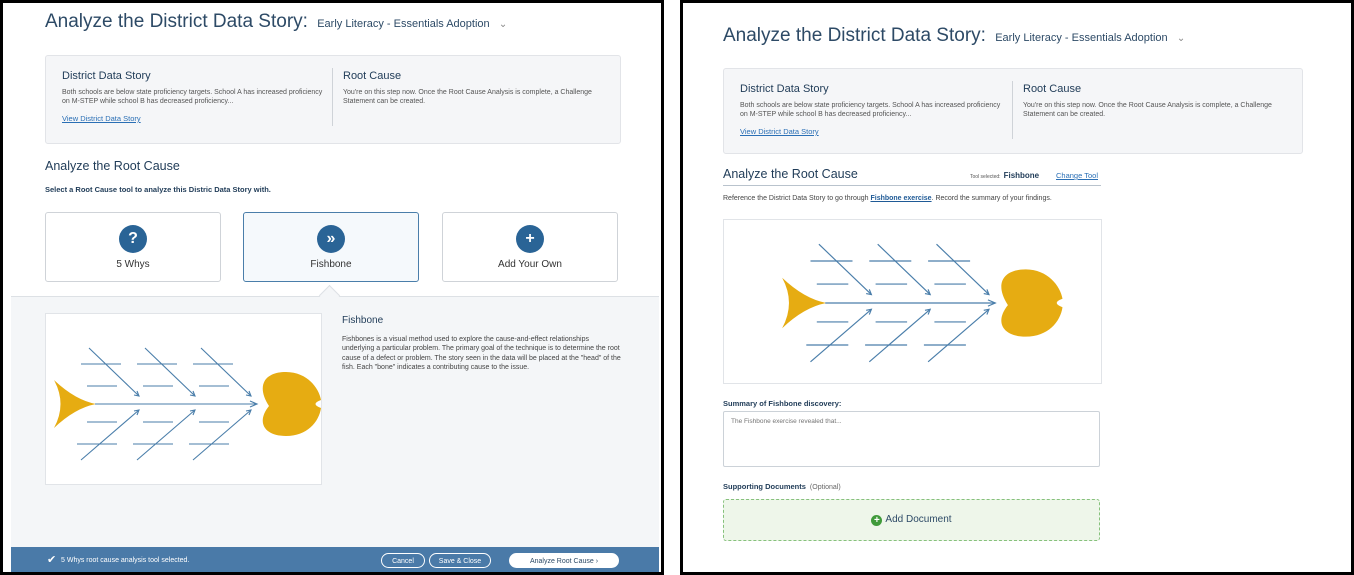 This screenshot has height=575, width=1354. What do you see at coordinates (1021, 175) in the screenshot?
I see `tool-selected-value: Fishbone` at bounding box center [1021, 175].